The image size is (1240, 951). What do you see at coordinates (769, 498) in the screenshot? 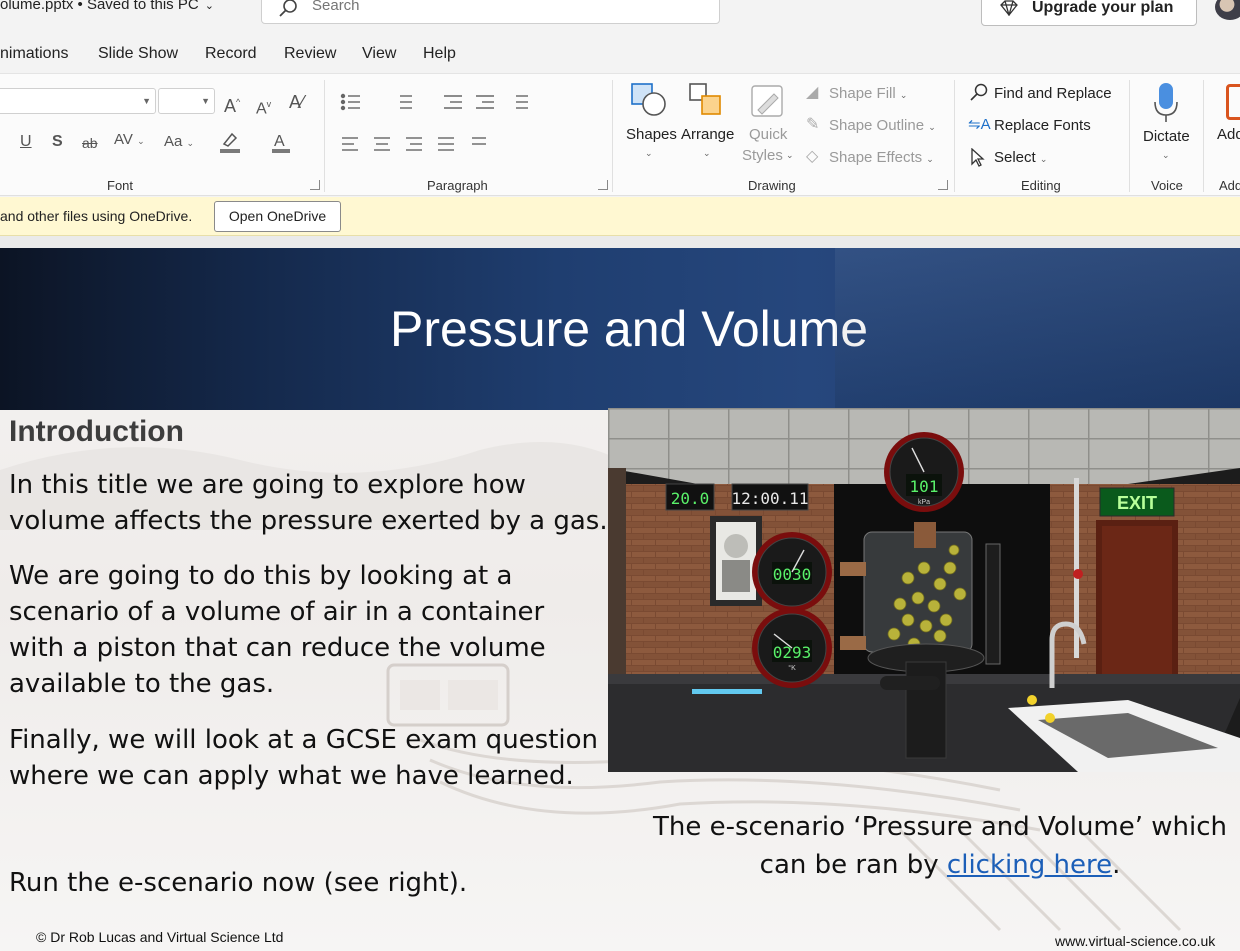
I see `clock-display: 12:00.11` at bounding box center [769, 498].